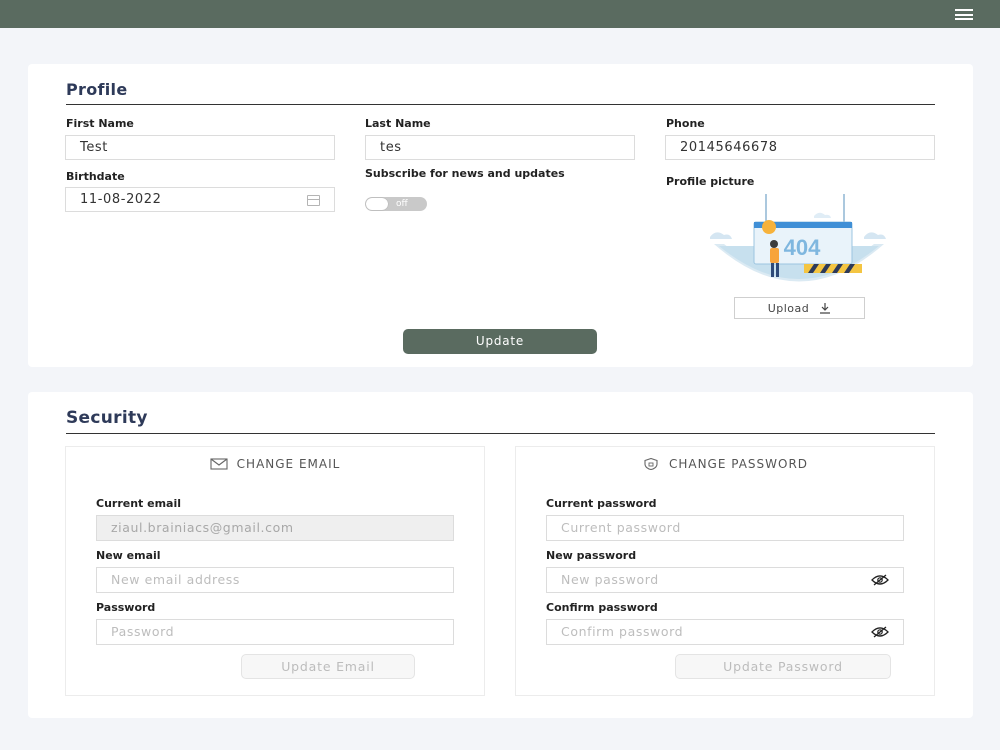 This screenshot has width=1000, height=750. I want to click on confirm-password-placeholder: Confirm password, so click(622, 631).